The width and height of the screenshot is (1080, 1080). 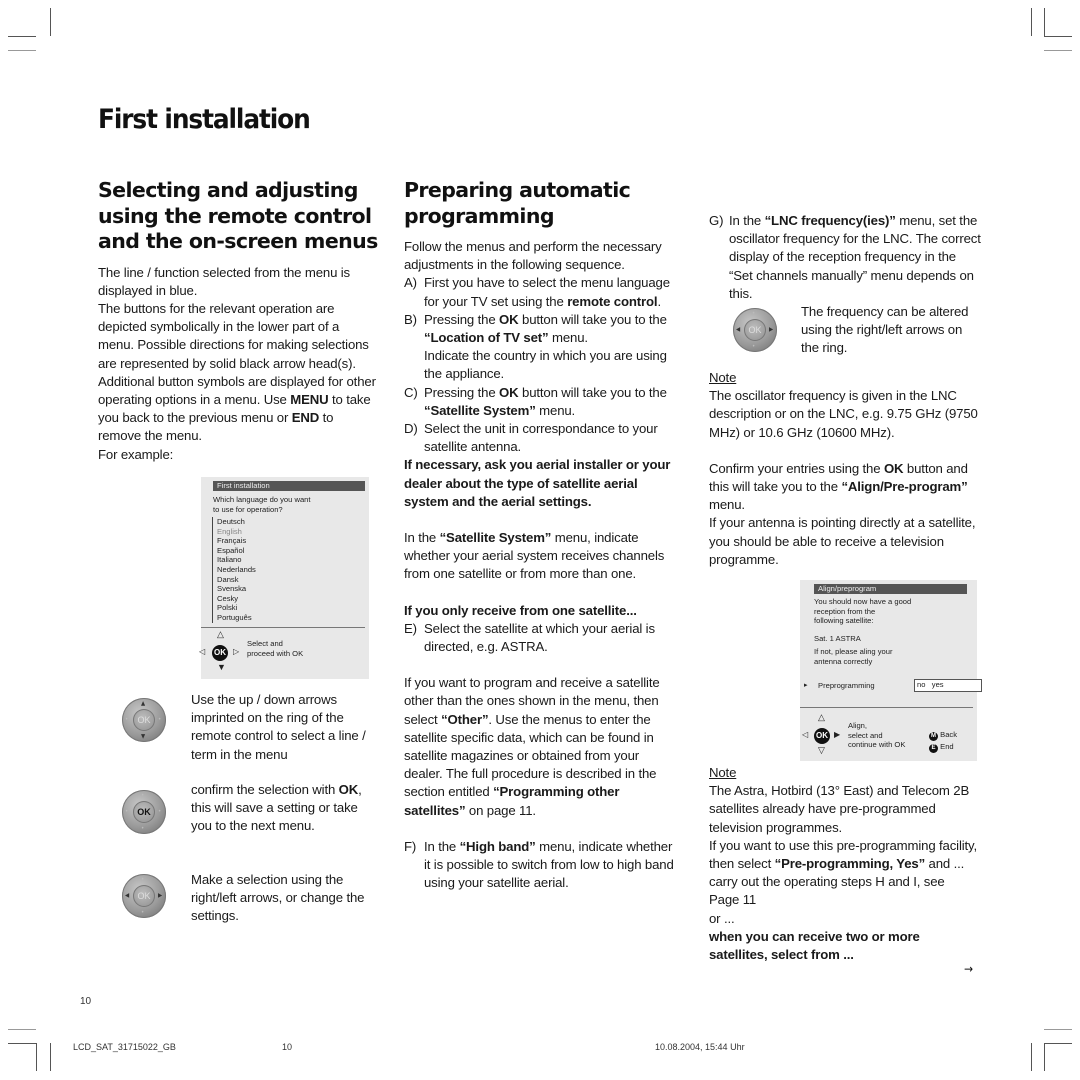 I want to click on heading-line: programming, so click(x=479, y=215).